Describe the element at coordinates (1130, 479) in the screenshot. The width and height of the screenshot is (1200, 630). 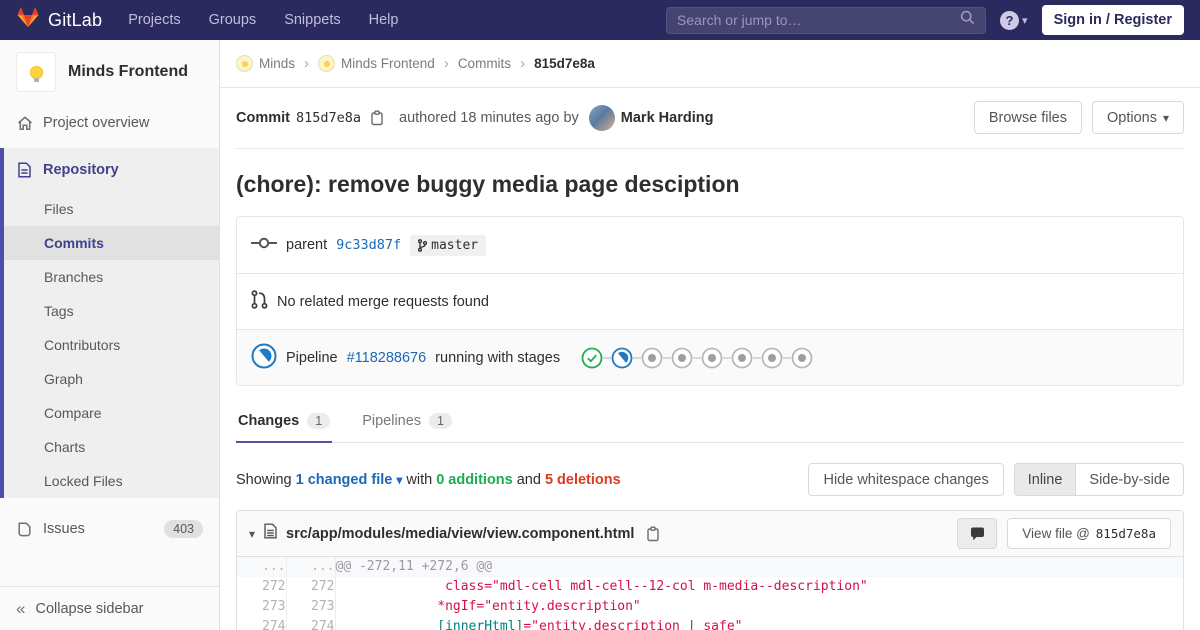
I see `side-by-side-toggle-button: Side-by-side` at that location.